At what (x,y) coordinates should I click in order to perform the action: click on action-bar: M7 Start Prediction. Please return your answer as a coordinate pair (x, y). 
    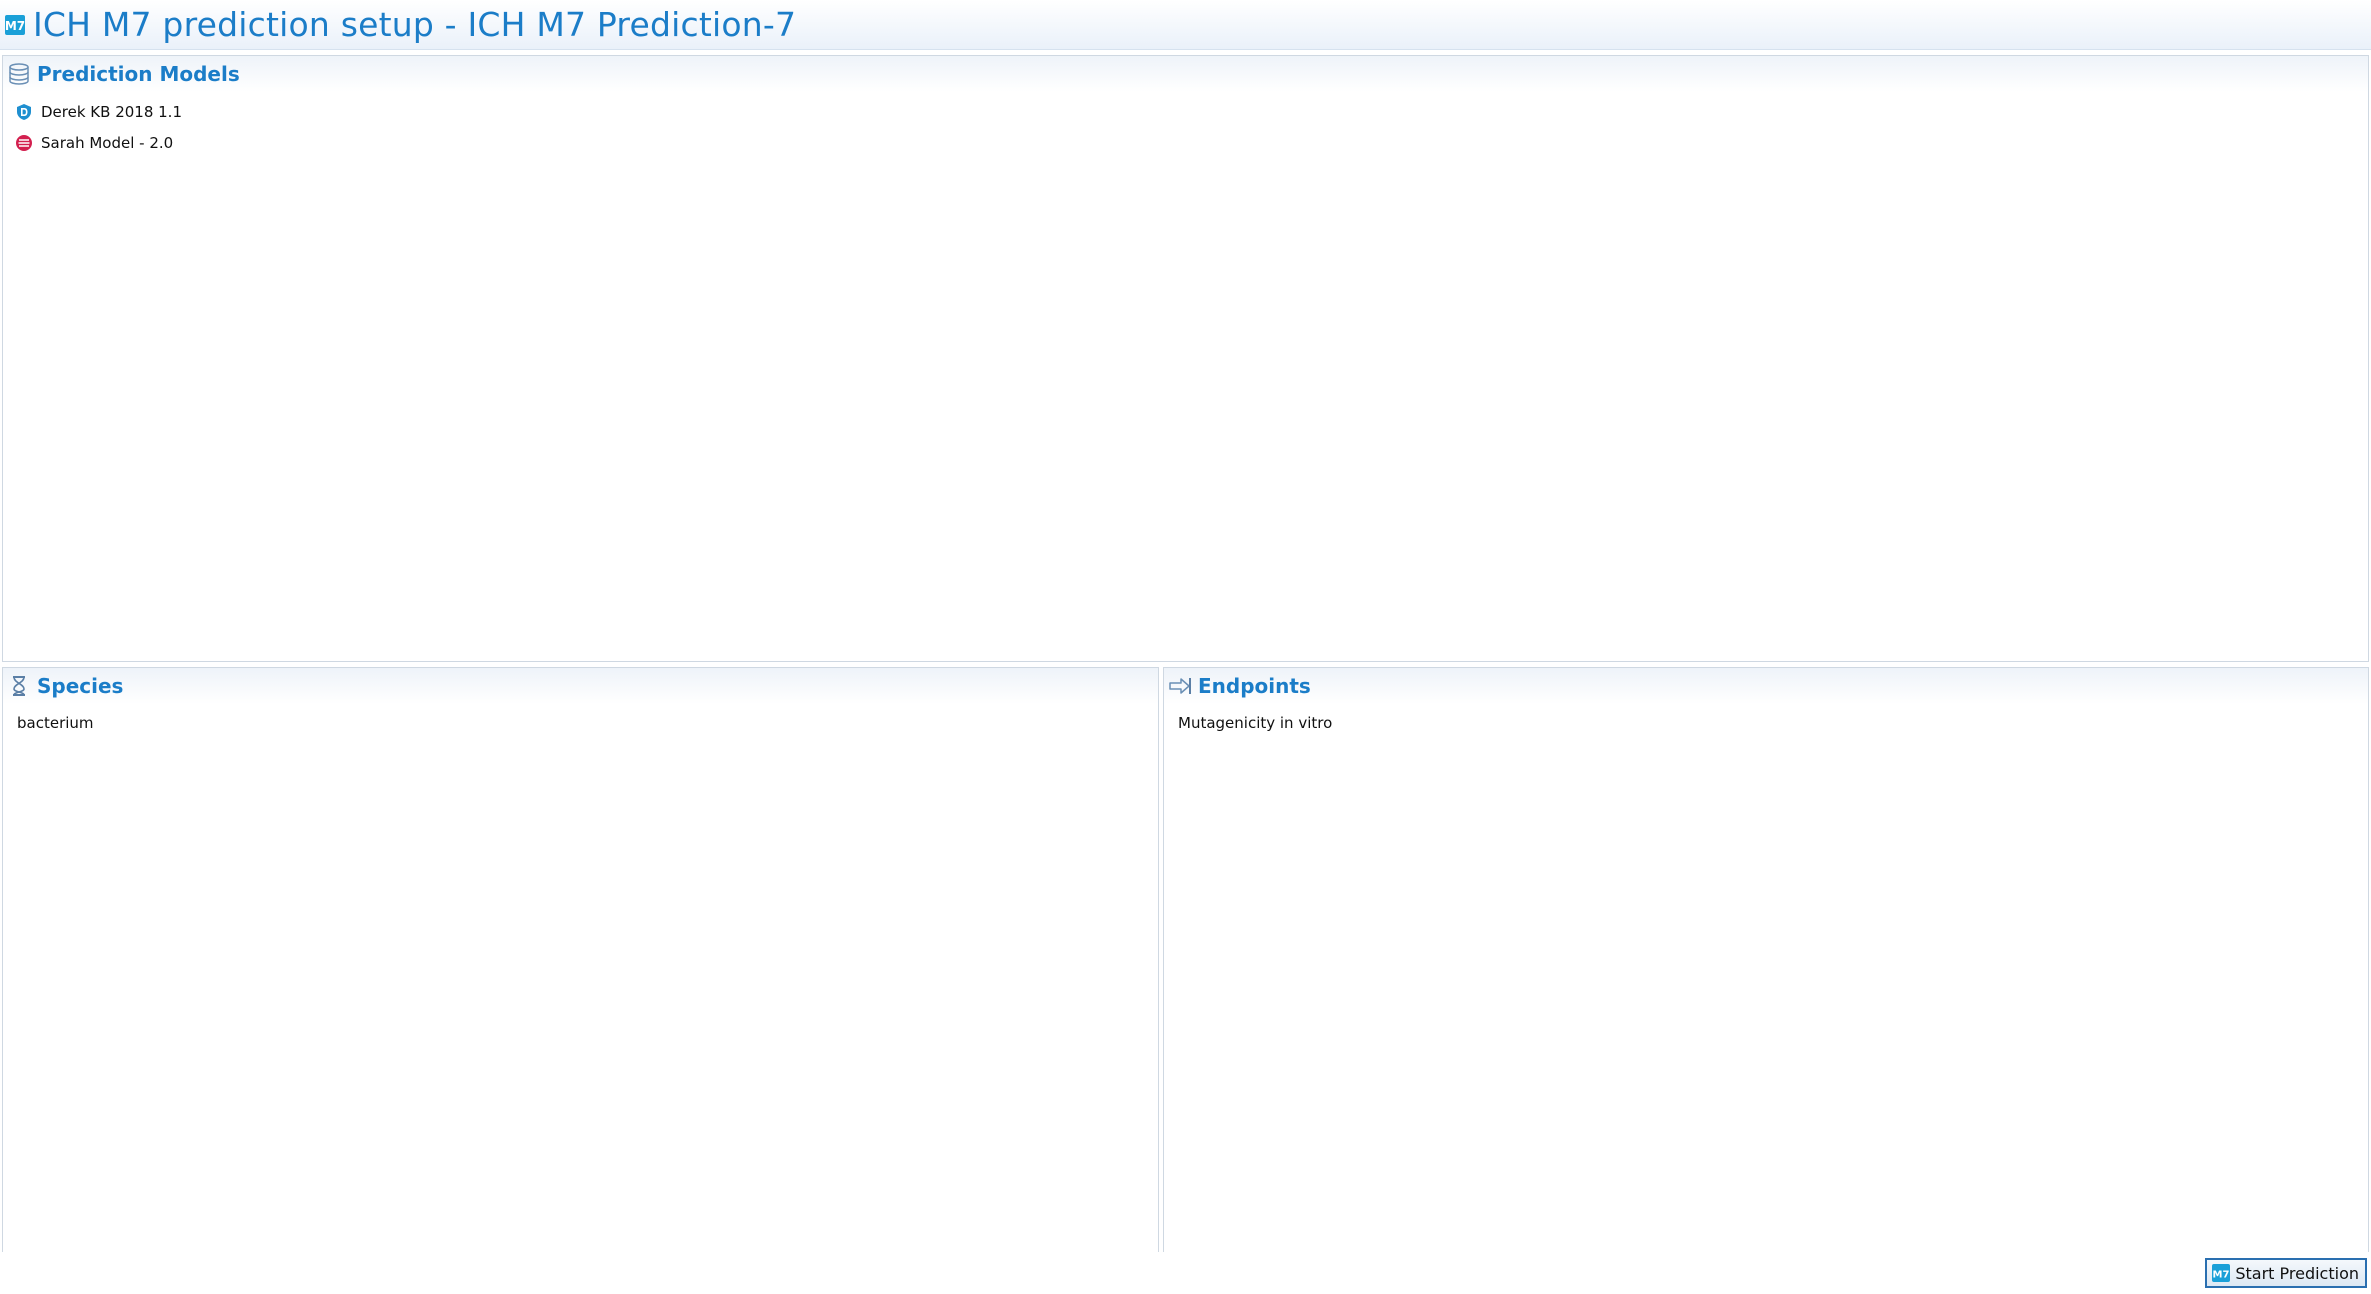
    Looking at the image, I should click on (1185, 1273).